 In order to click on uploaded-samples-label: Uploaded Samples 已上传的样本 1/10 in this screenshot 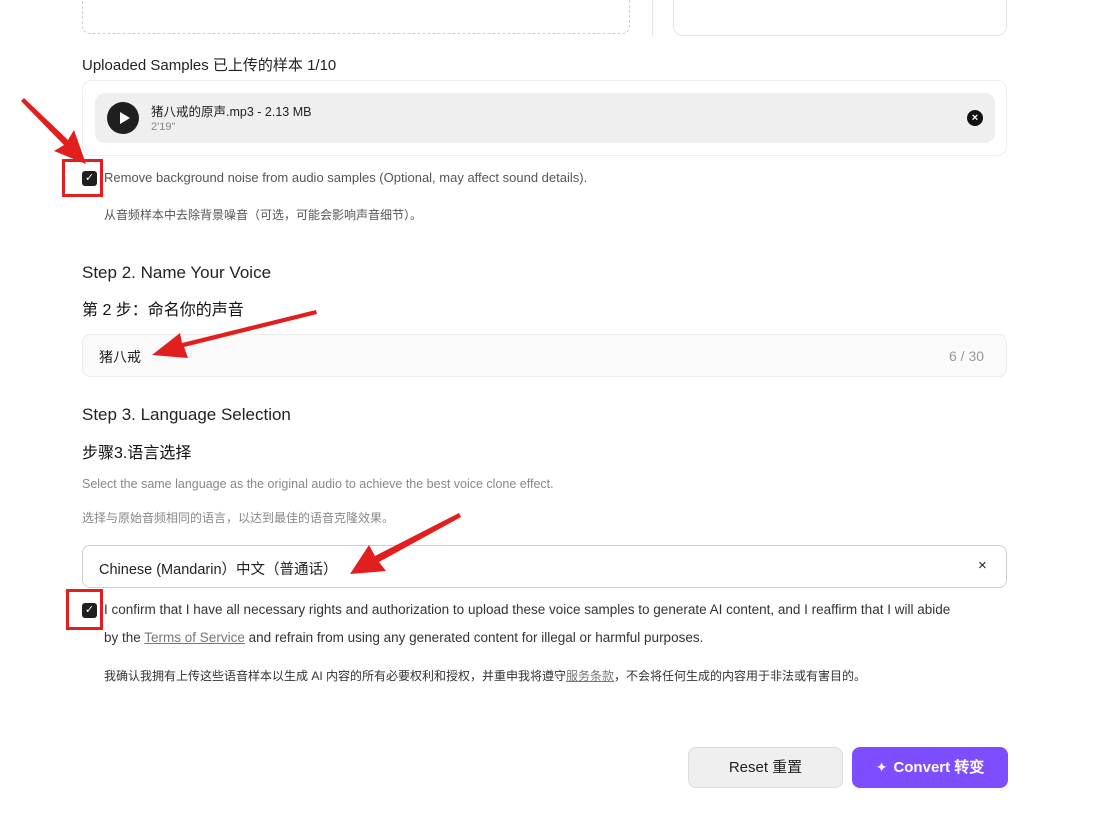, I will do `click(209, 65)`.